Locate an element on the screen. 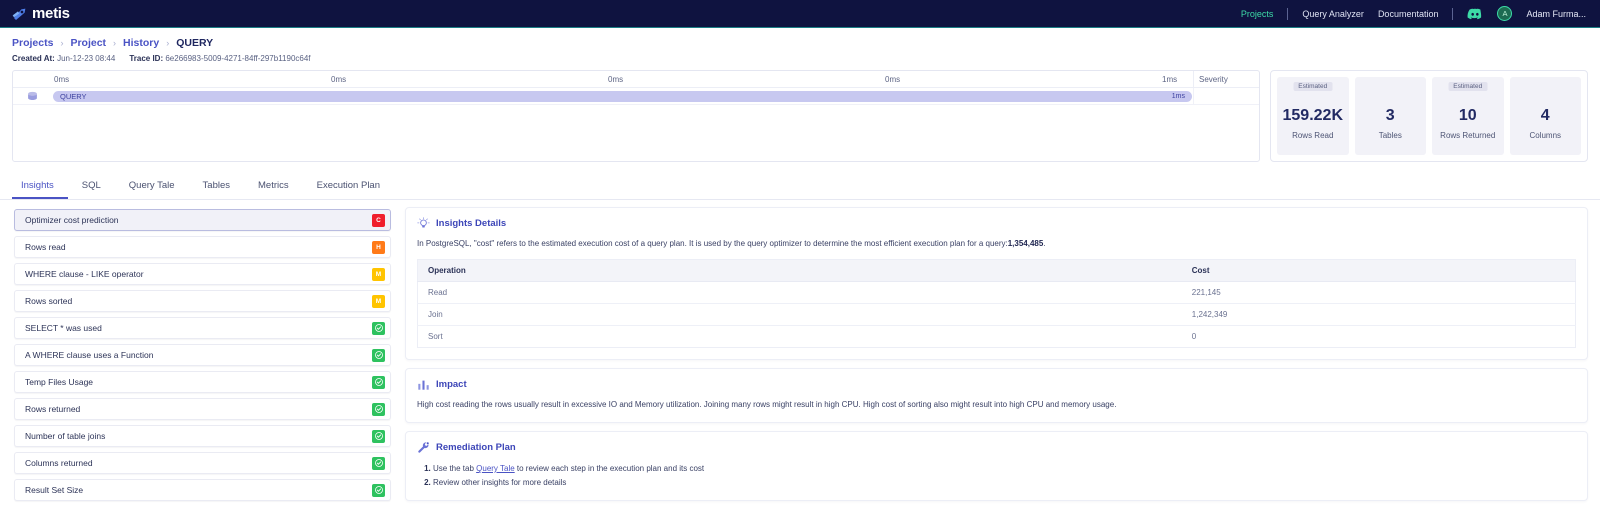 Image resolution: width=1600 pixels, height=523 pixels. breadcrumb-item-query: QUERY is located at coordinates (195, 43).